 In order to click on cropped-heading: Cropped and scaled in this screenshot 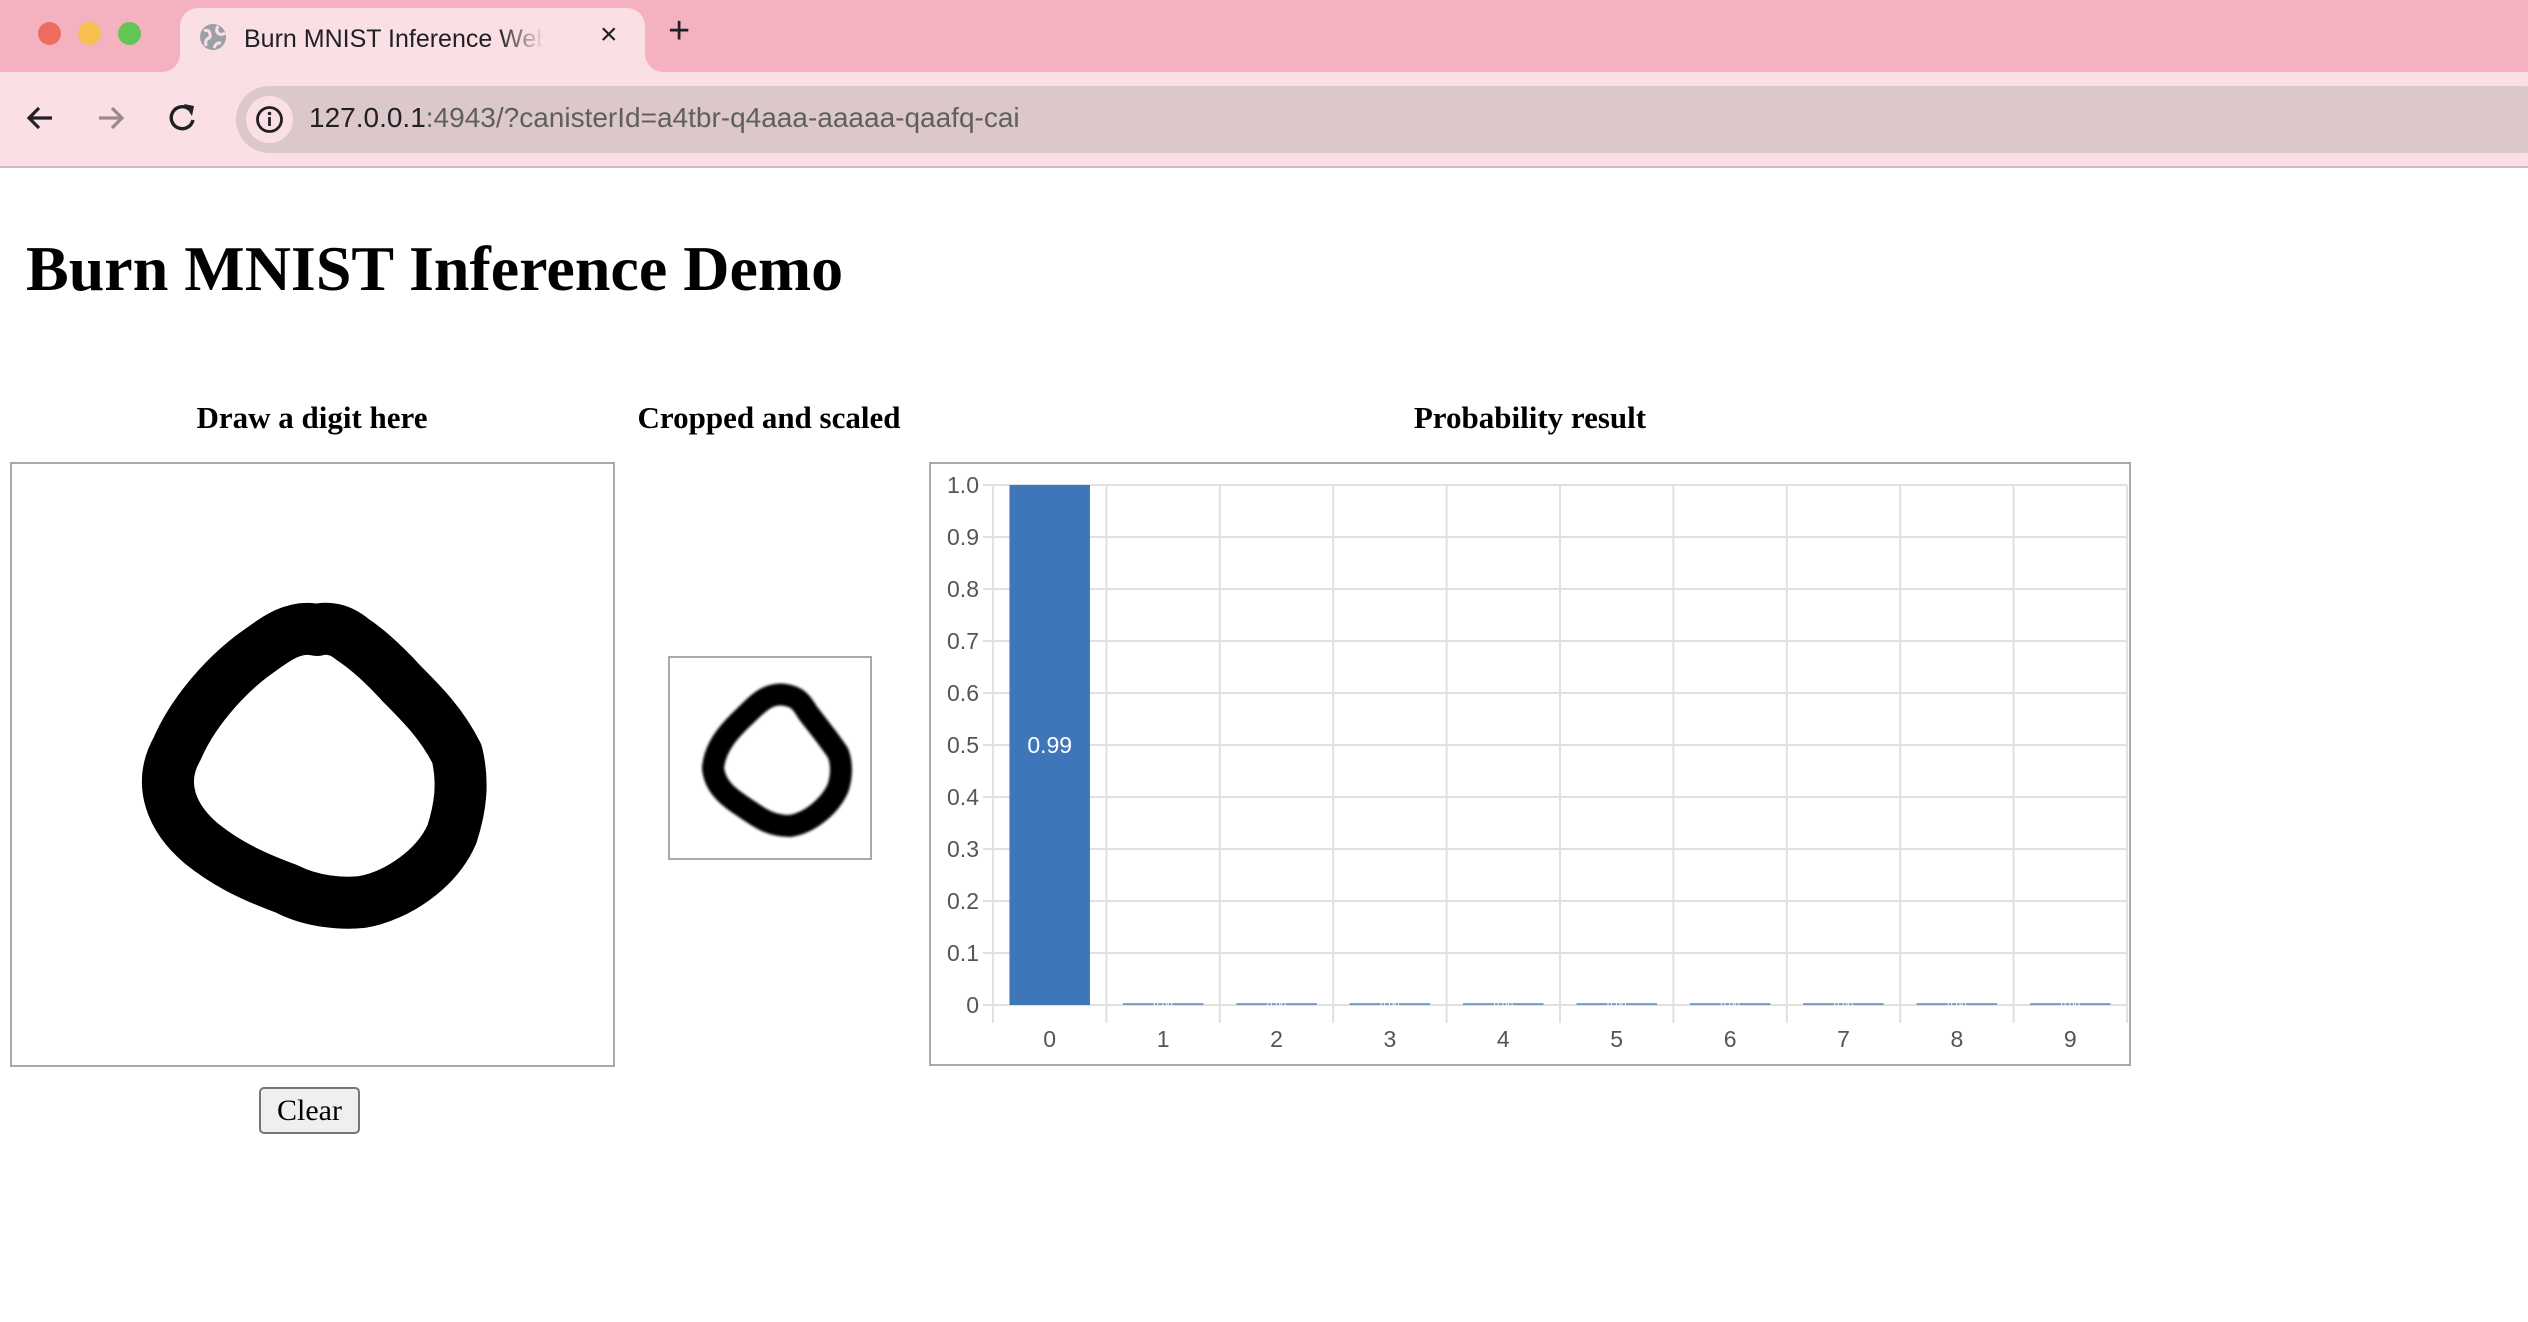, I will do `click(769, 417)`.